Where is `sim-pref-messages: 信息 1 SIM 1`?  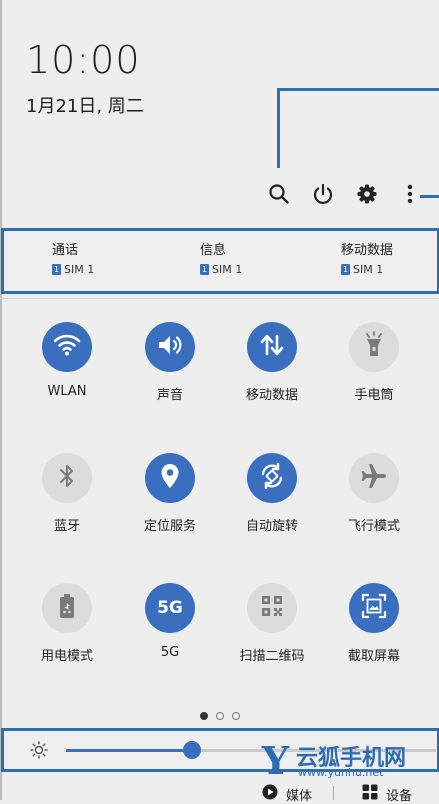 sim-pref-messages: 信息 1 SIM 1 is located at coordinates (255, 257).